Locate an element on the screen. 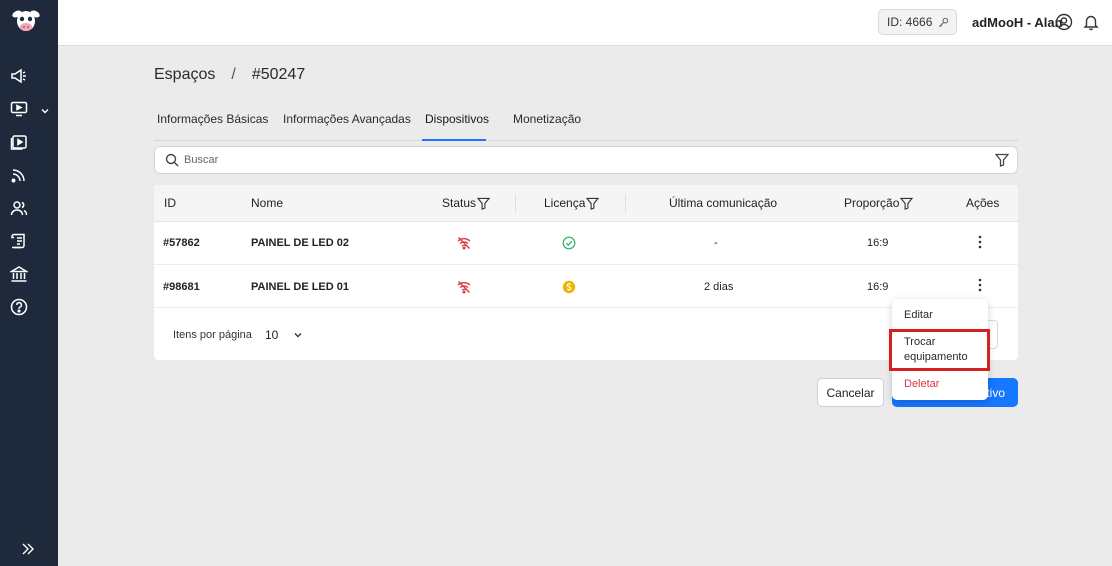 The image size is (1112, 566). tab-informacoes-avancadas: Informações Avançadas is located at coordinates (347, 119).